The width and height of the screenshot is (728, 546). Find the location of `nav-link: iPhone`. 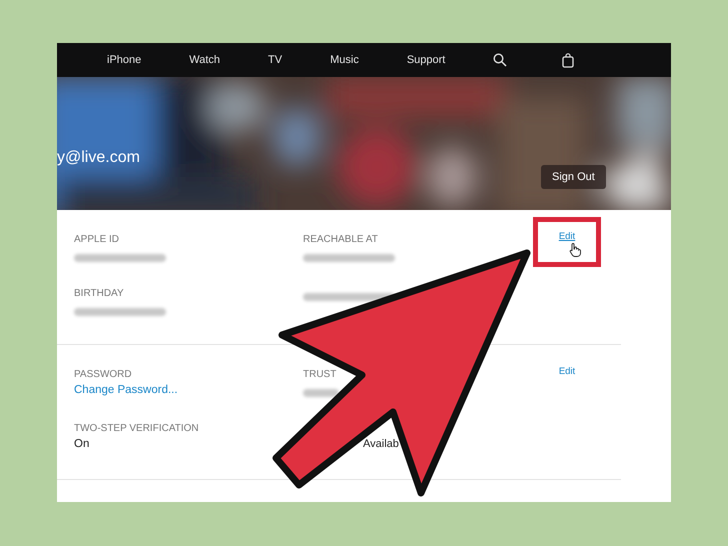

nav-link: iPhone is located at coordinates (124, 60).